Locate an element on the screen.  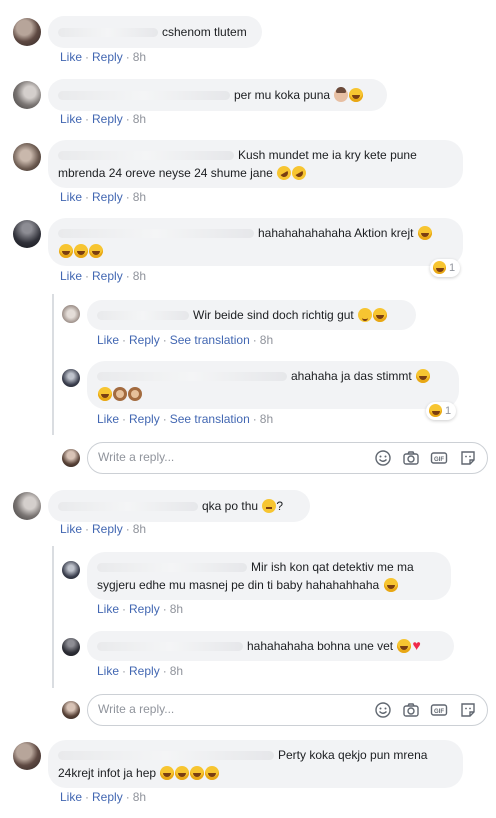
heart-emoji-icon is located at coordinates (418, 645).